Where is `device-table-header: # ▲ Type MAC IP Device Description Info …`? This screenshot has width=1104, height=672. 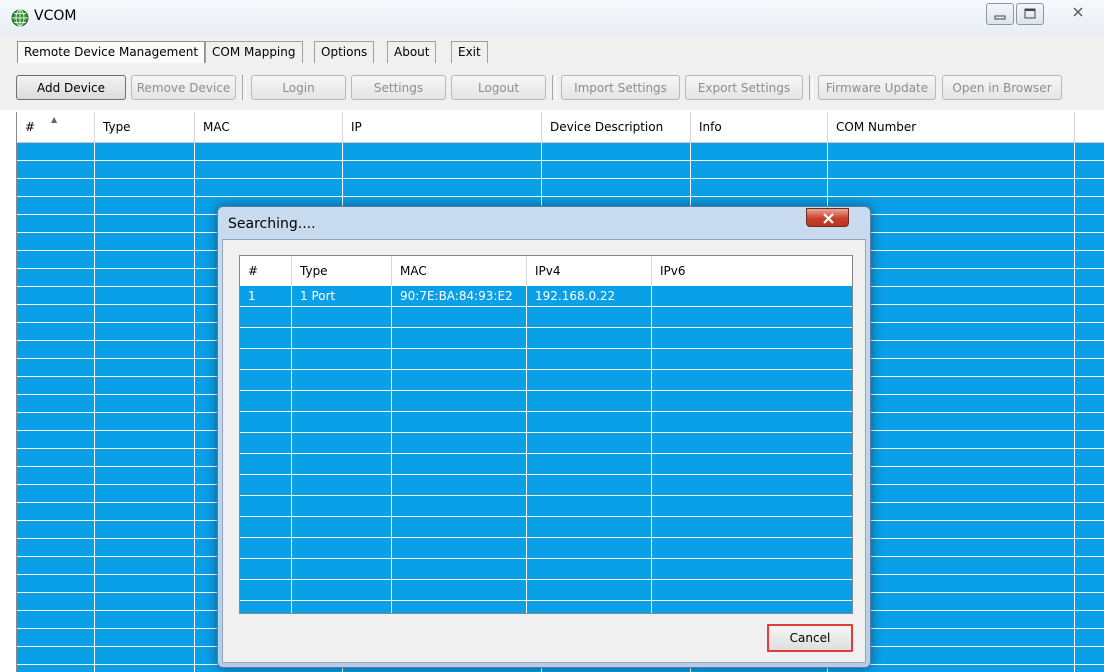 device-table-header: # ▲ Type MAC IP Device Description Info … is located at coordinates (560, 127).